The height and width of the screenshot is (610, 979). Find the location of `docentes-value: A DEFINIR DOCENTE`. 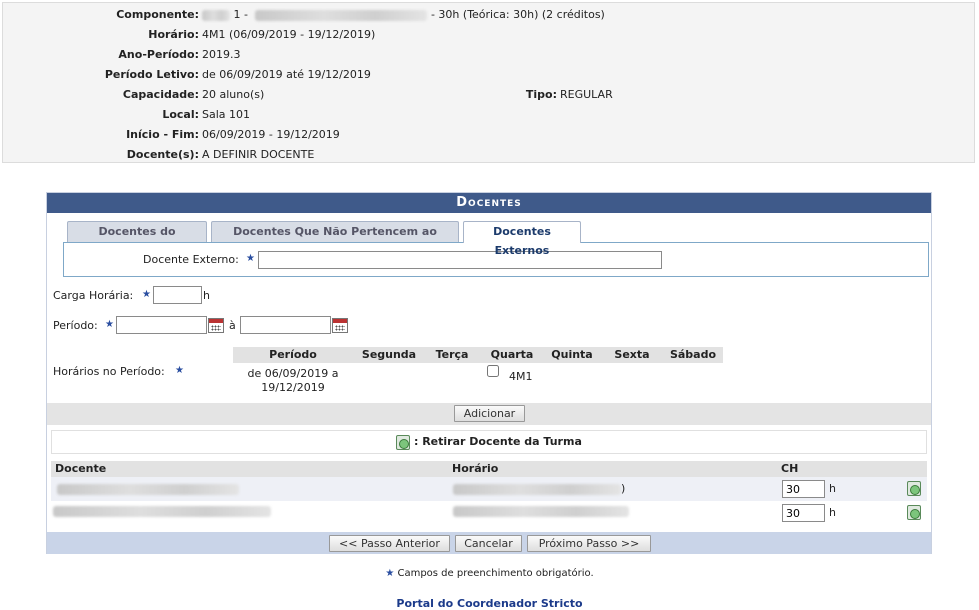

docentes-value: A DEFINIR DOCENTE is located at coordinates (258, 154).